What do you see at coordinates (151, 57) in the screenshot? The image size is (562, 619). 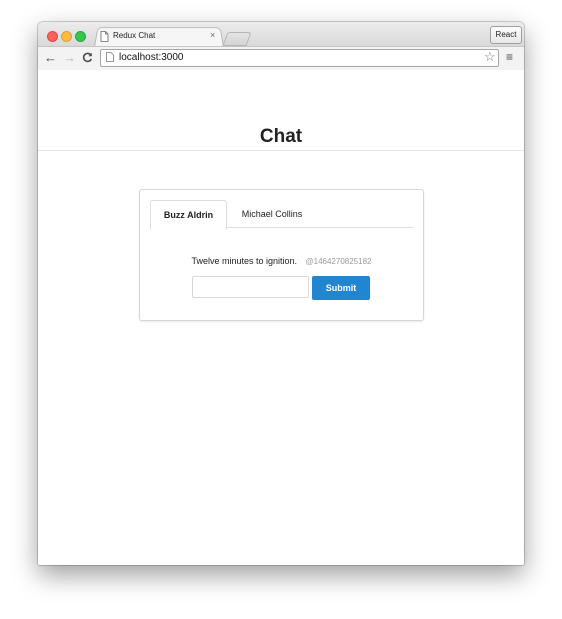 I see `url-text: localhost:3000` at bounding box center [151, 57].